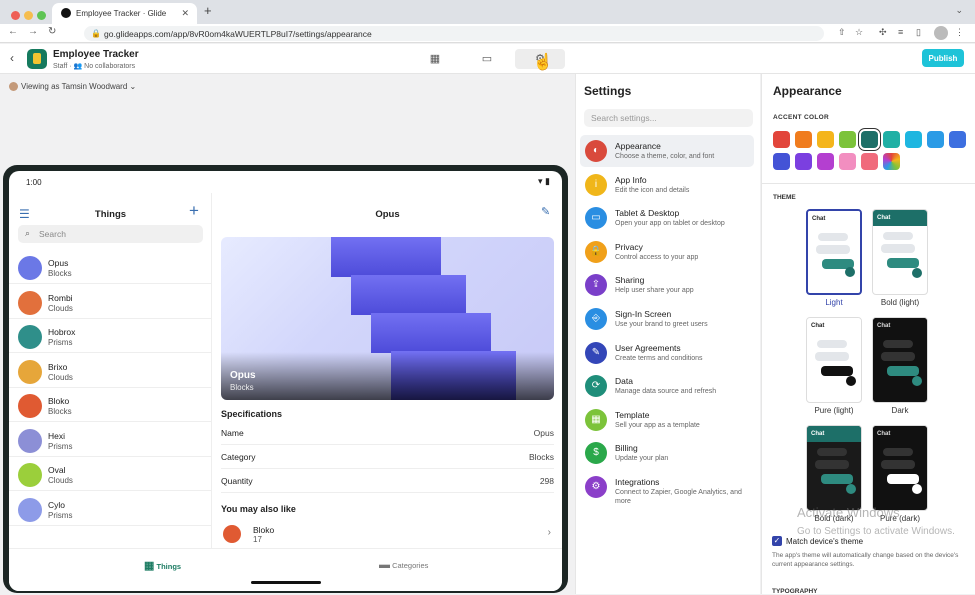  What do you see at coordinates (435, 59) in the screenshot?
I see `data-editor-tab: ▦` at bounding box center [435, 59].